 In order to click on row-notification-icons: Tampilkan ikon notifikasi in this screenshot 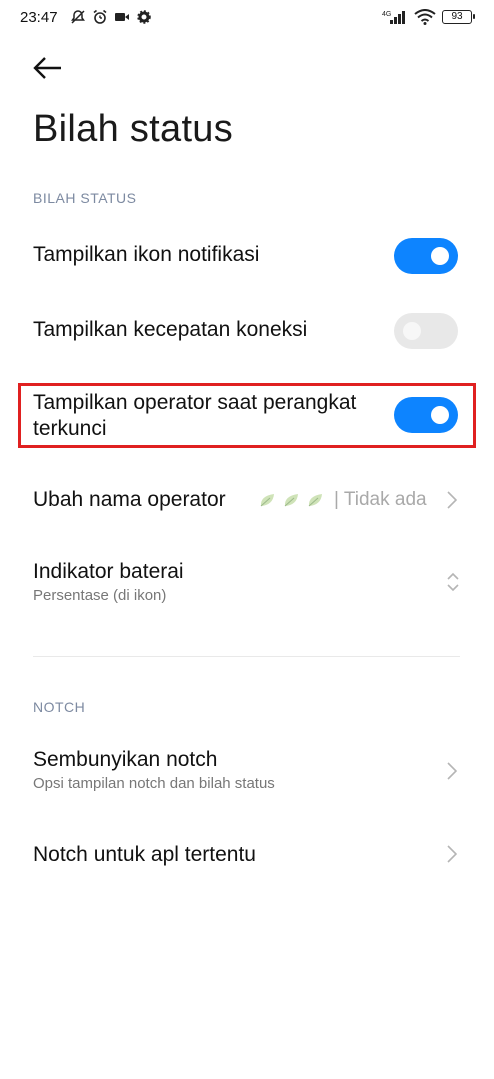, I will do `click(247, 257)`.